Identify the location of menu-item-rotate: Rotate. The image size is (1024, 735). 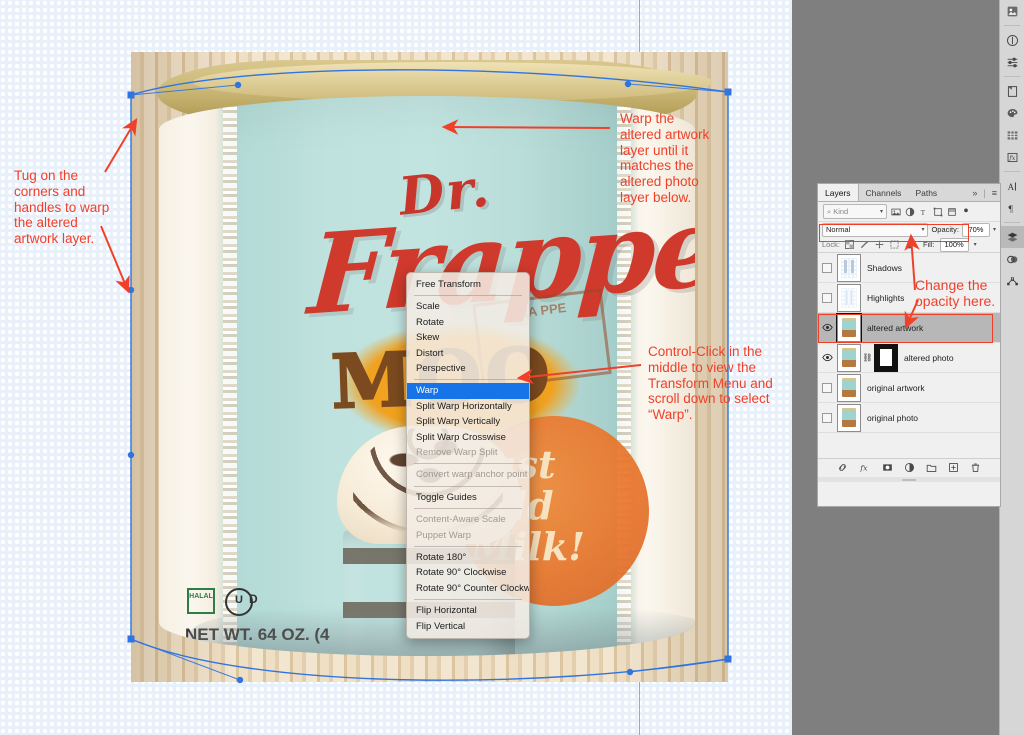
(468, 322).